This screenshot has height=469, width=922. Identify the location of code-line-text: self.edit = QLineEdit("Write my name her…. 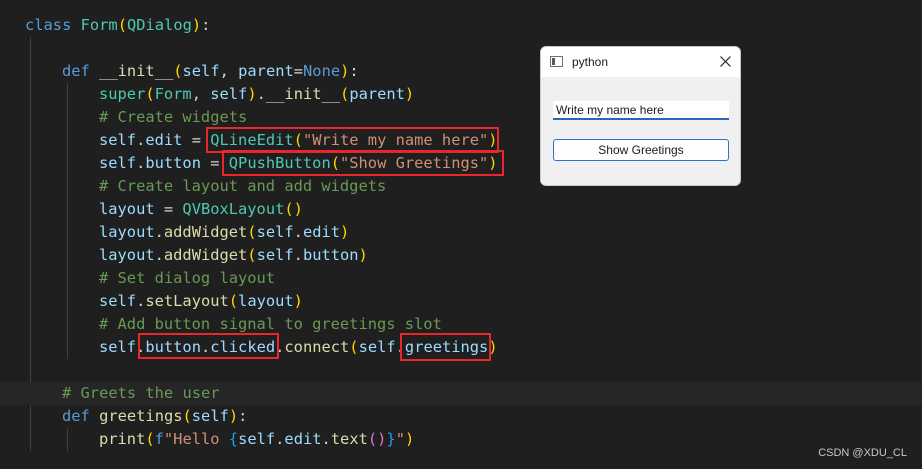
(298, 140).